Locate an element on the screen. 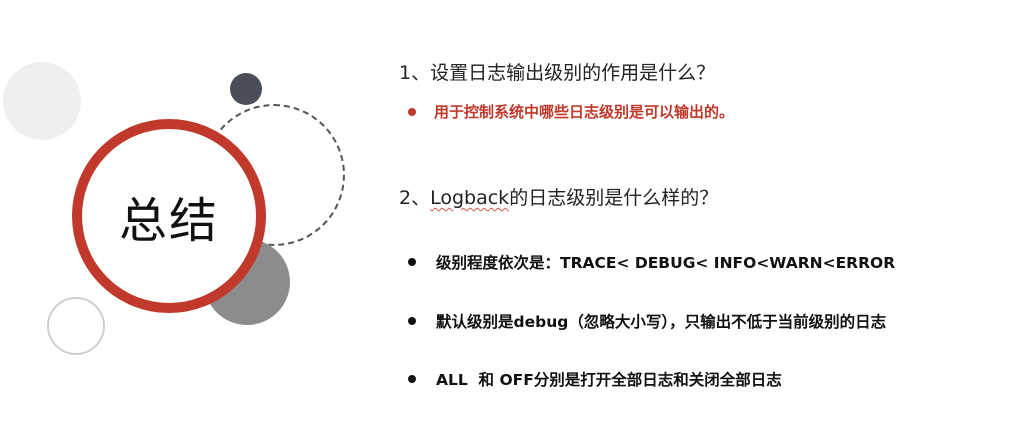 The height and width of the screenshot is (448, 1026). question-2-logback: Logback is located at coordinates (470, 198).